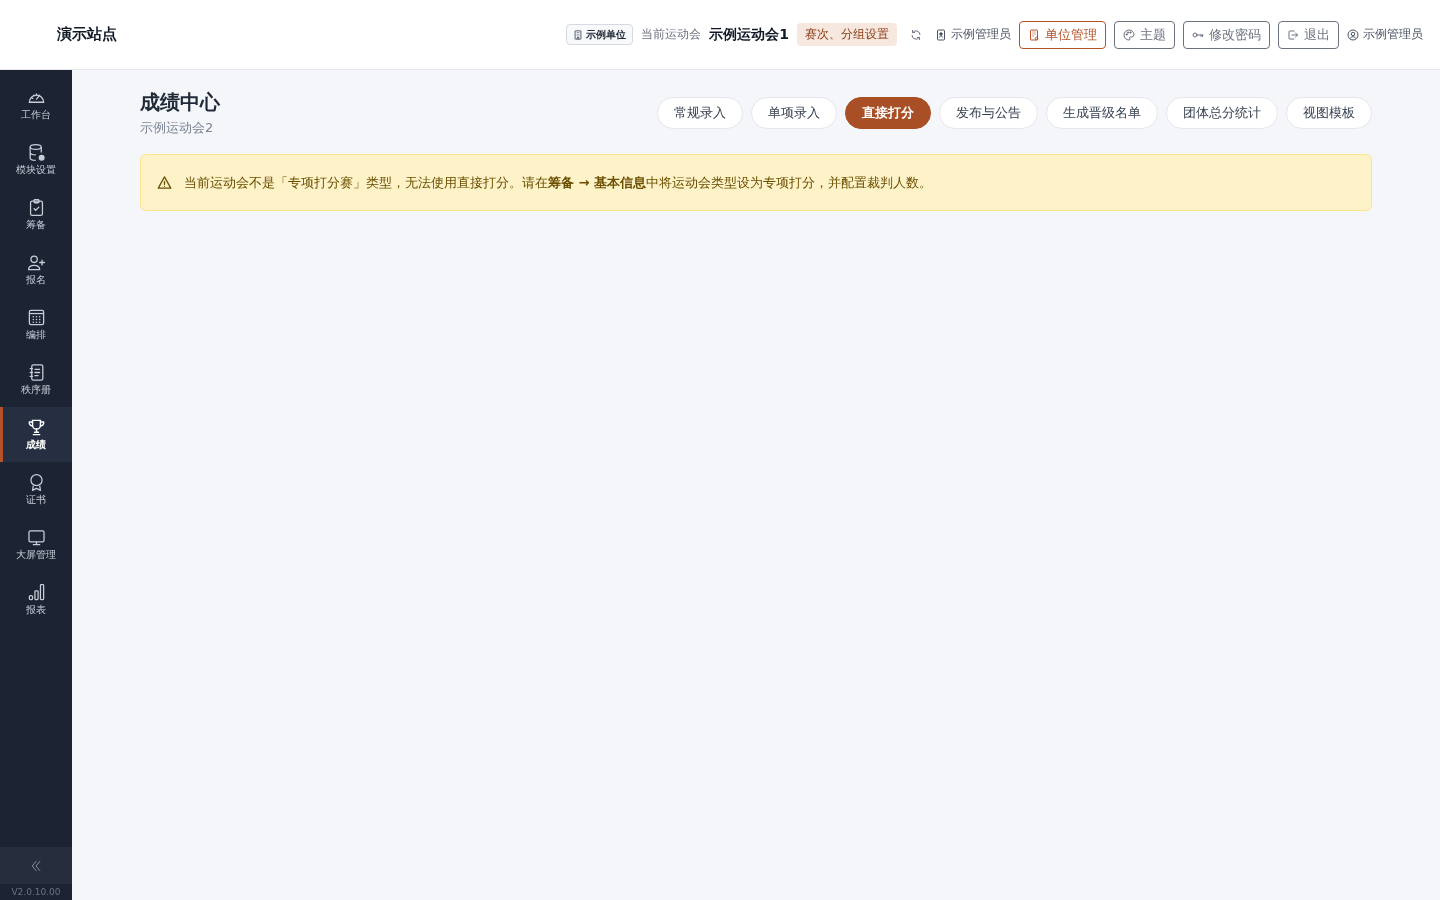 This screenshot has height=900, width=1440. What do you see at coordinates (36, 104) in the screenshot?
I see `sidebar-item: 工作台` at bounding box center [36, 104].